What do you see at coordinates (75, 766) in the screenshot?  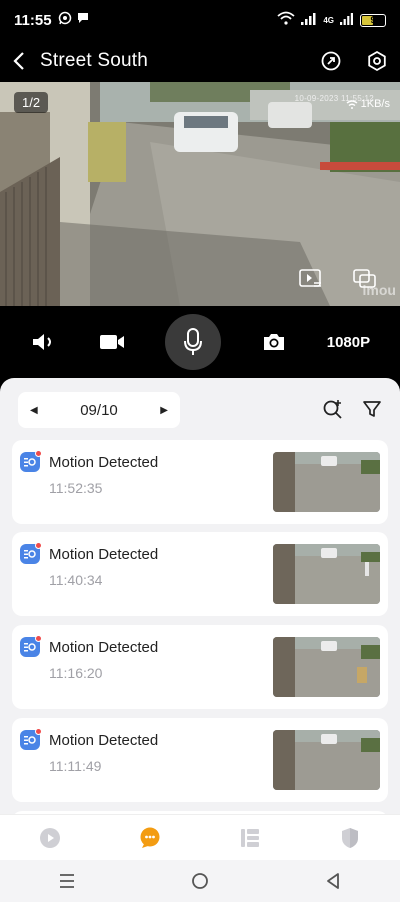 I see `event-time: 11:11:49` at bounding box center [75, 766].